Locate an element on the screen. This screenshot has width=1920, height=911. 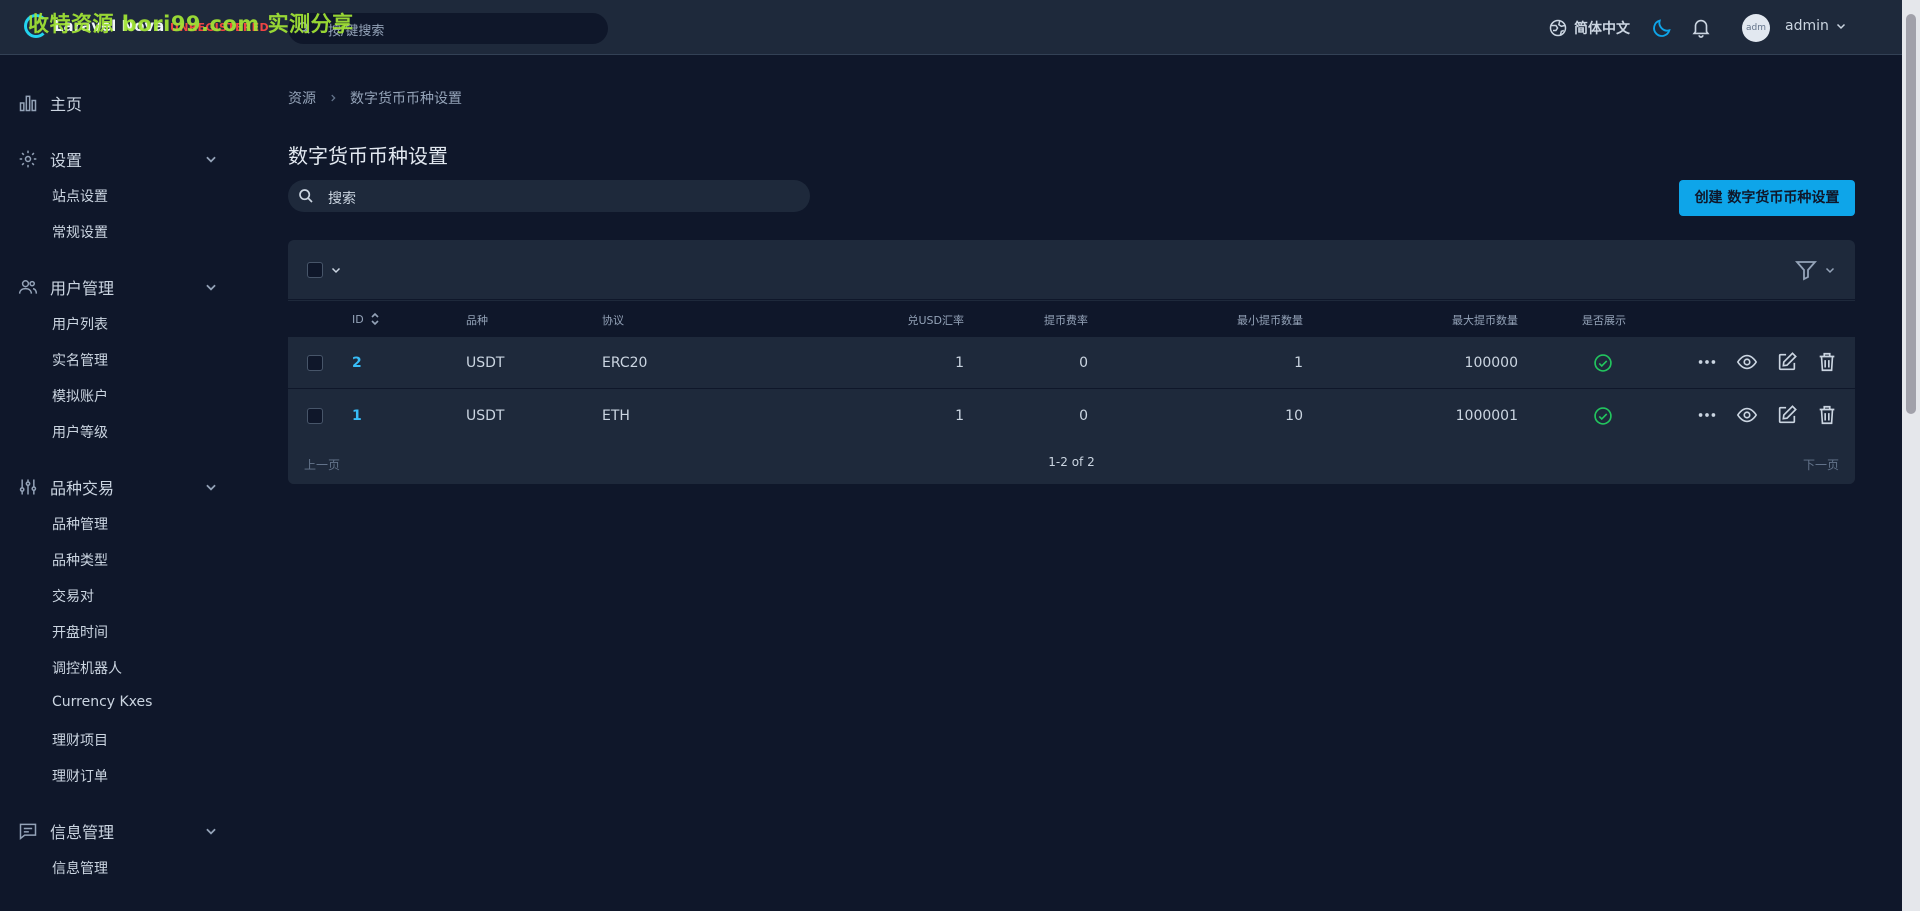
sidebar-item-currency-kxes: Currency Kxes is located at coordinates (102, 702).